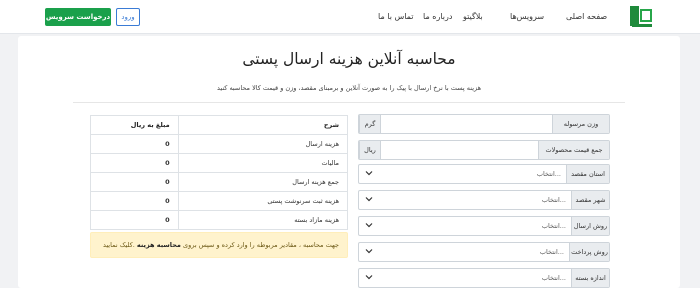  What do you see at coordinates (527, 16) in the screenshot?
I see `nav-link-services: سرویس‌ها` at bounding box center [527, 16].